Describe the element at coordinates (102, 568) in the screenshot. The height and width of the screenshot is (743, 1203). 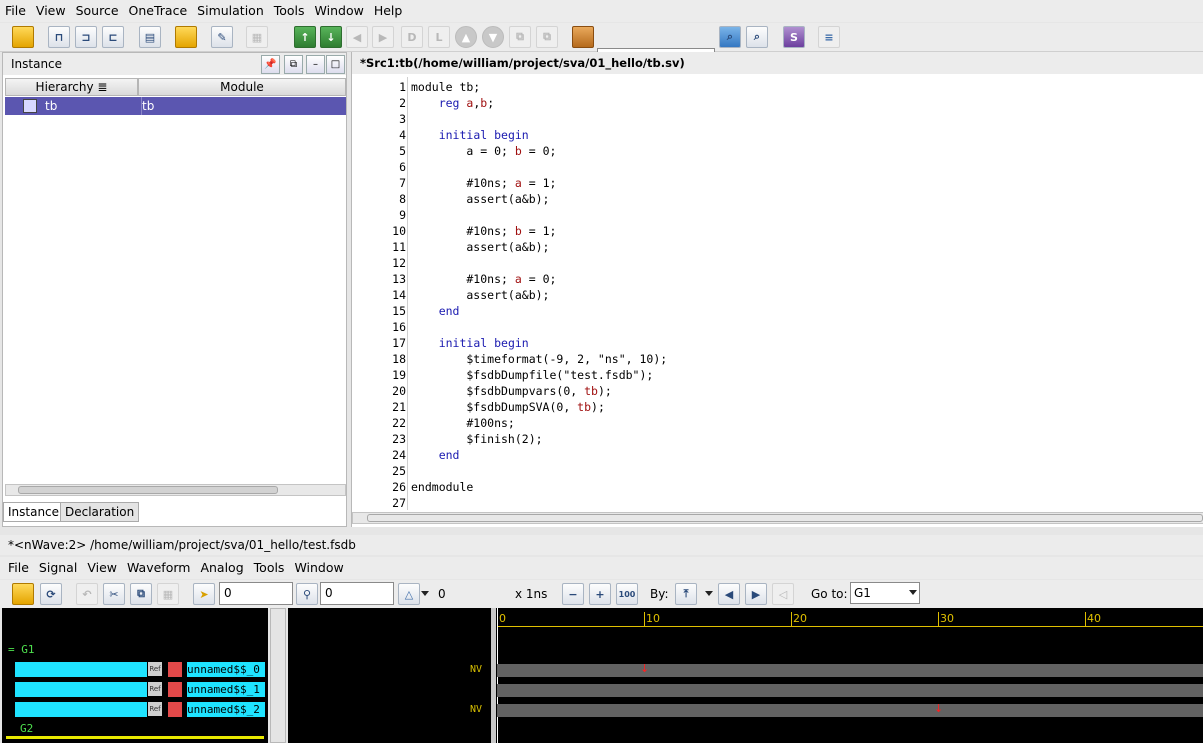
I see `wave-menu-view: View` at that location.